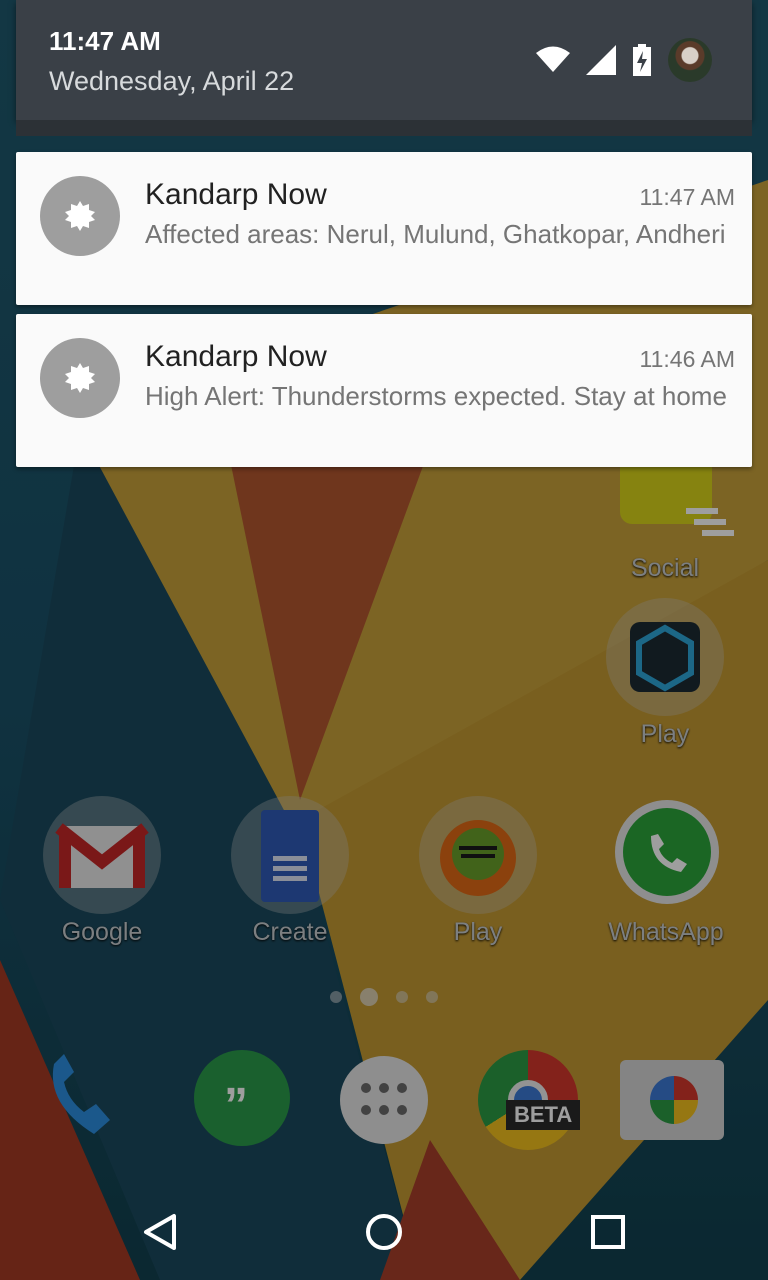  Describe the element at coordinates (601, 60) in the screenshot. I see `signal-icon` at that location.